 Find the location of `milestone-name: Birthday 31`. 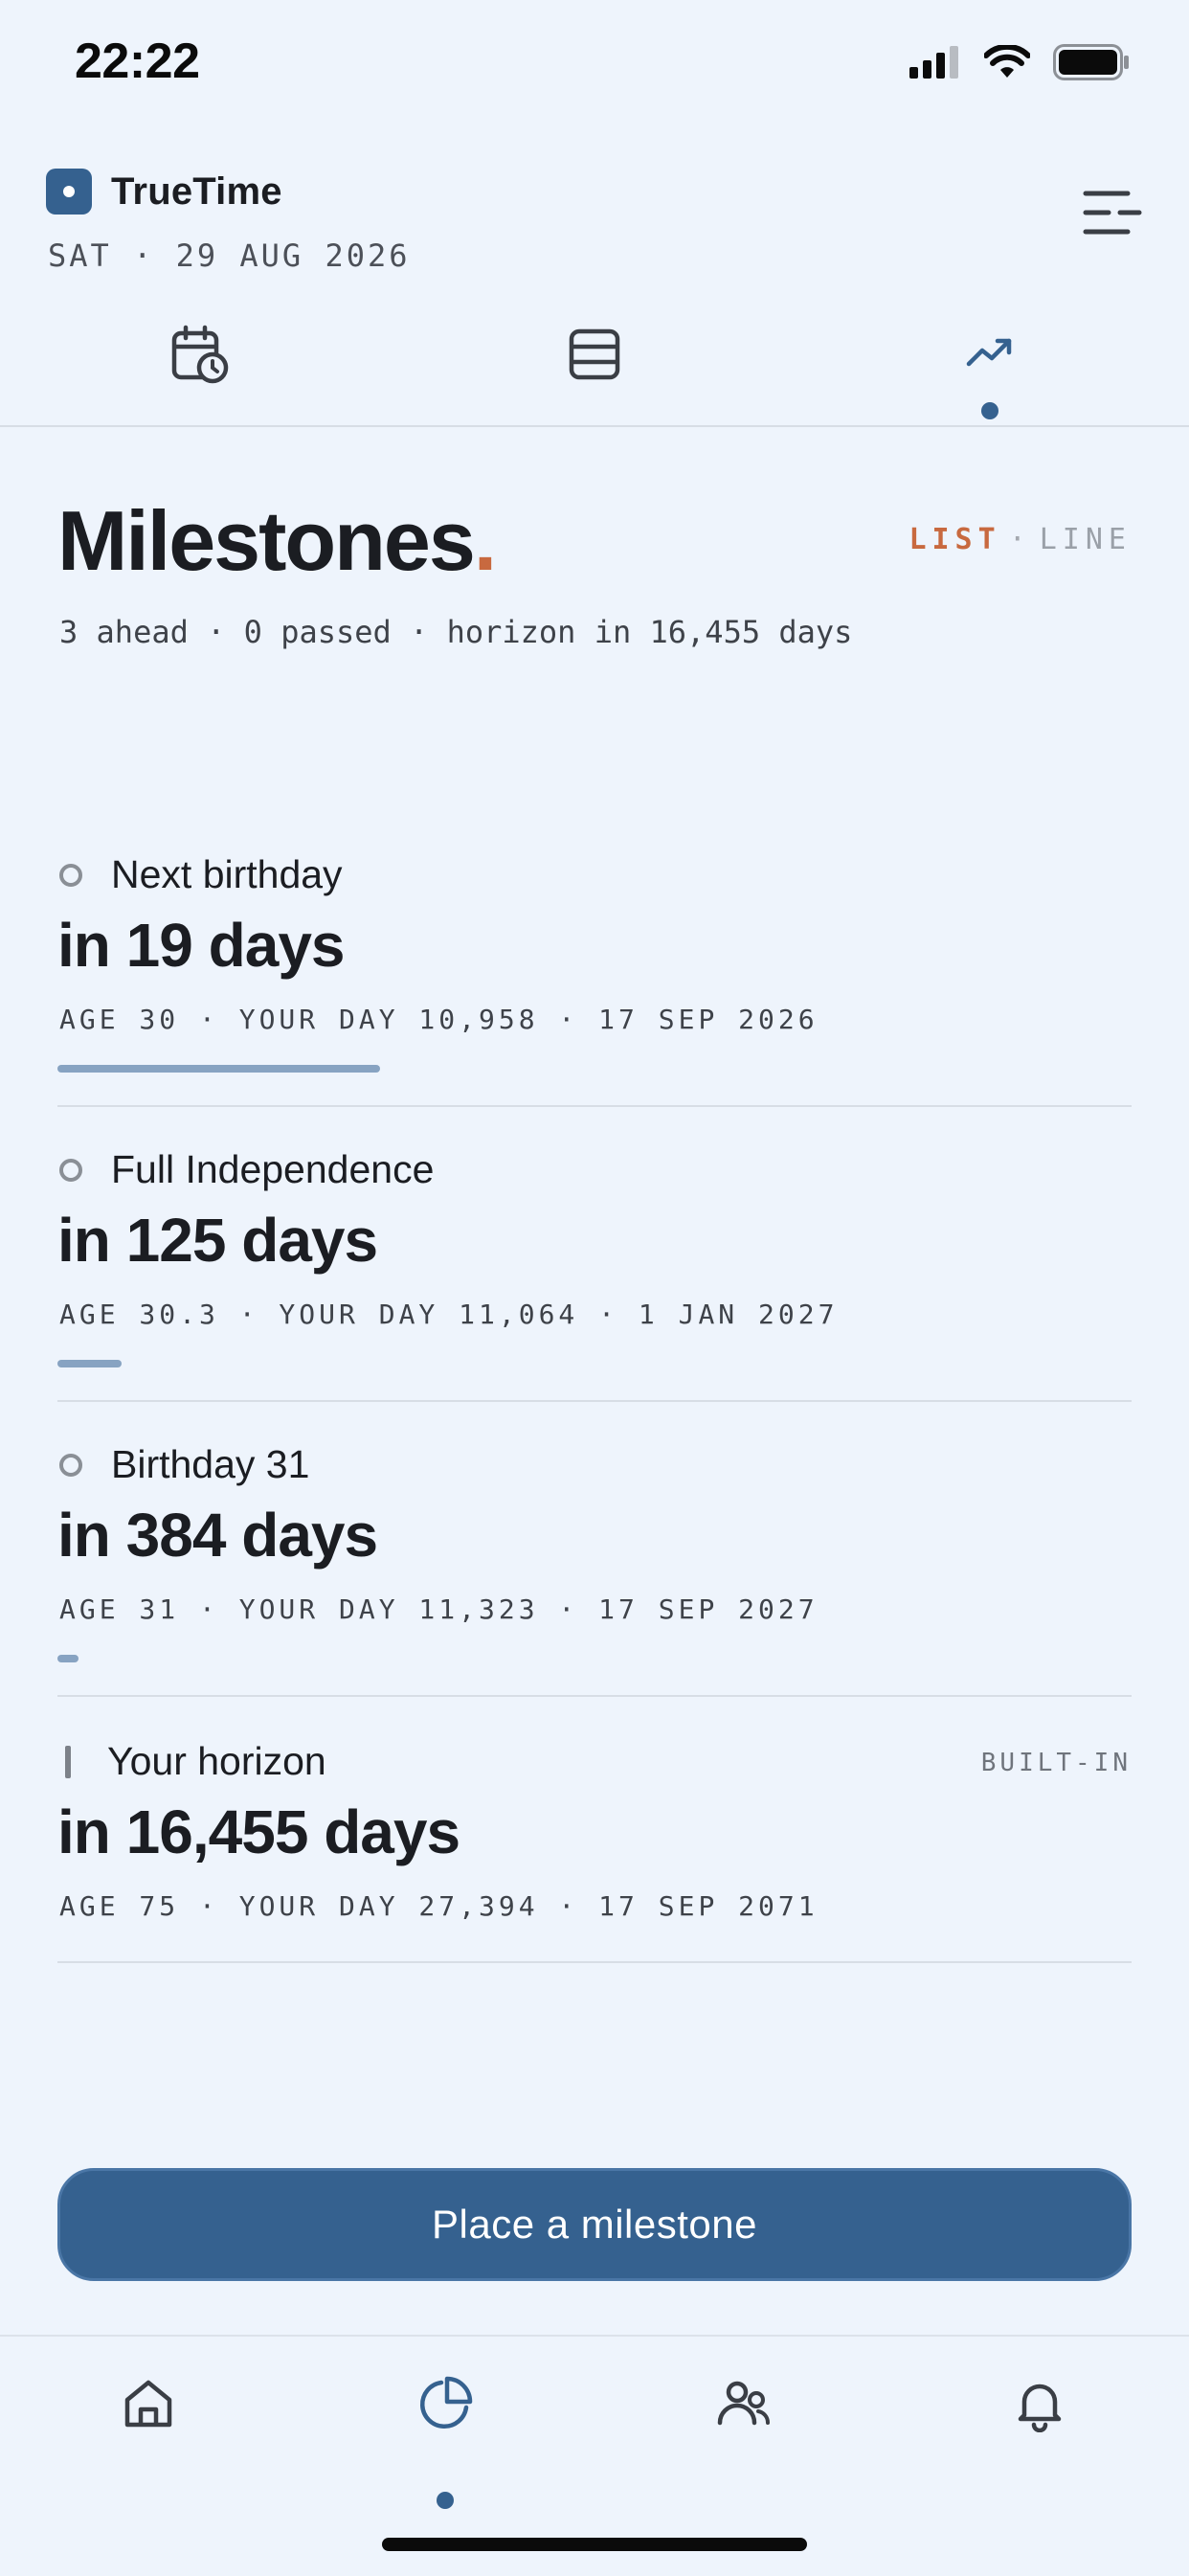

milestone-name: Birthday 31 is located at coordinates (210, 1464).